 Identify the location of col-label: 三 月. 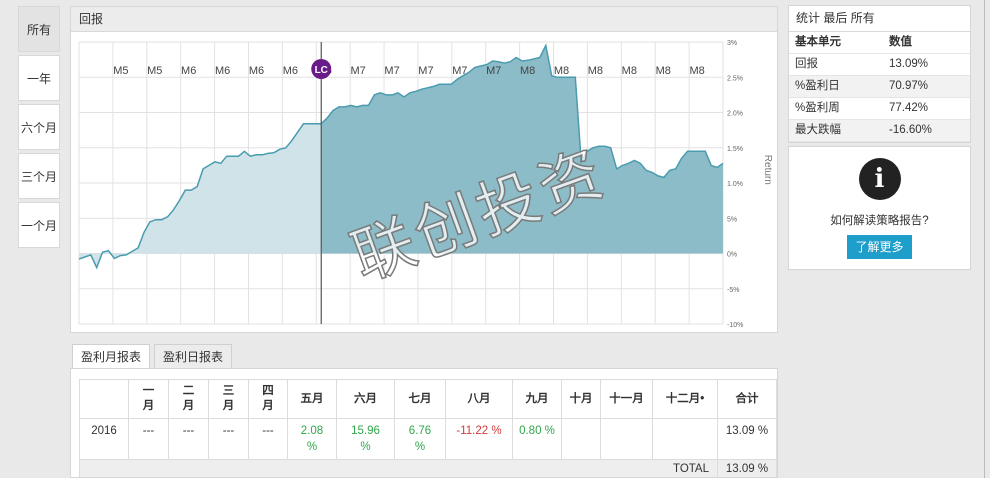
(228, 398).